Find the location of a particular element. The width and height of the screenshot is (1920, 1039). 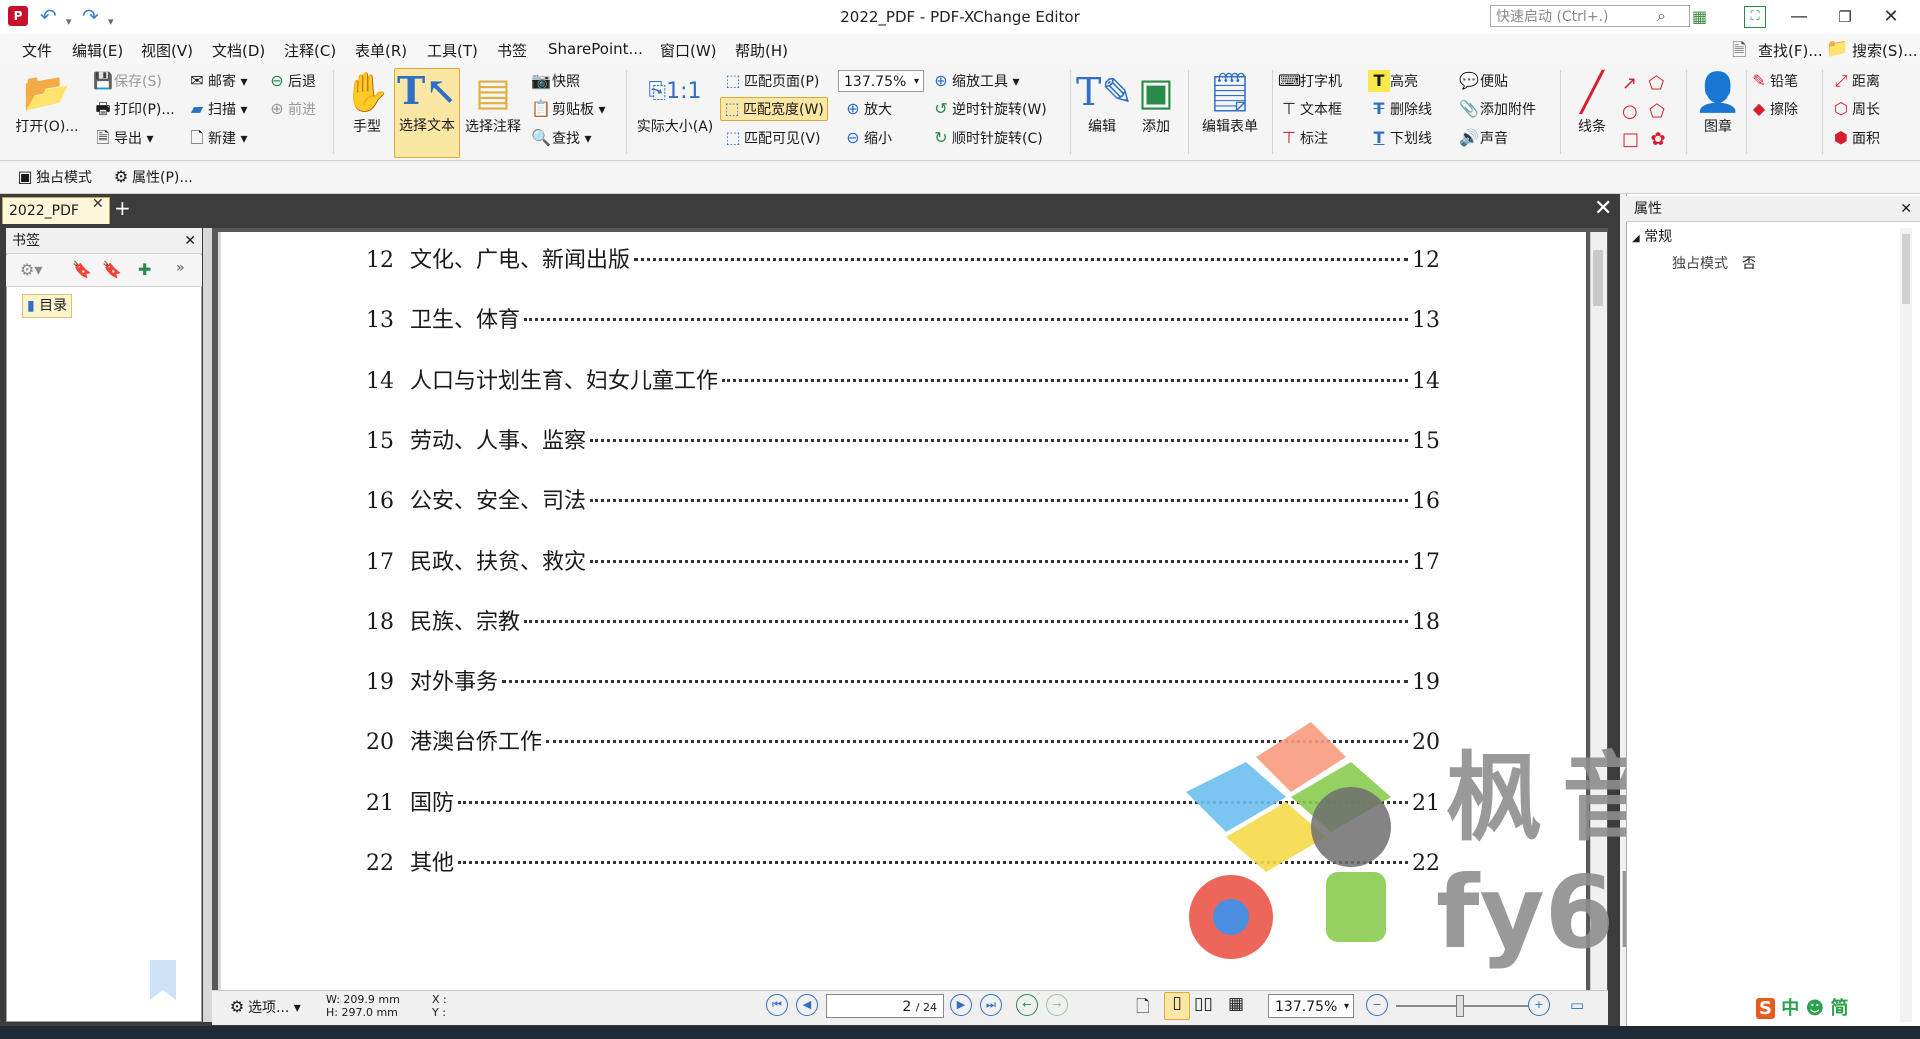

forward-button: ⊕ 前进 is located at coordinates (291, 109).